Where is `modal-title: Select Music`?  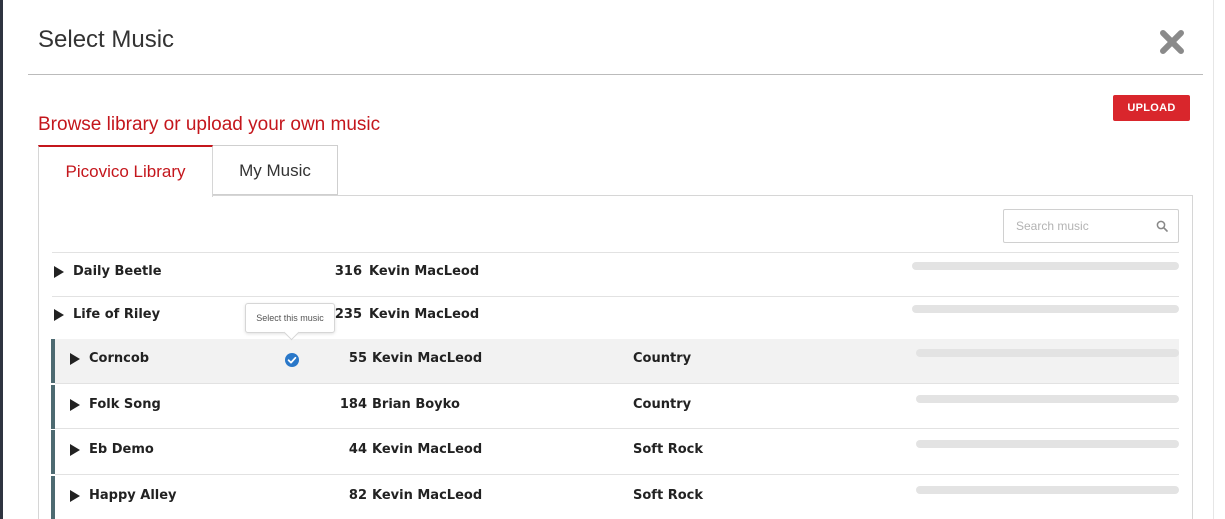 modal-title: Select Music is located at coordinates (106, 39).